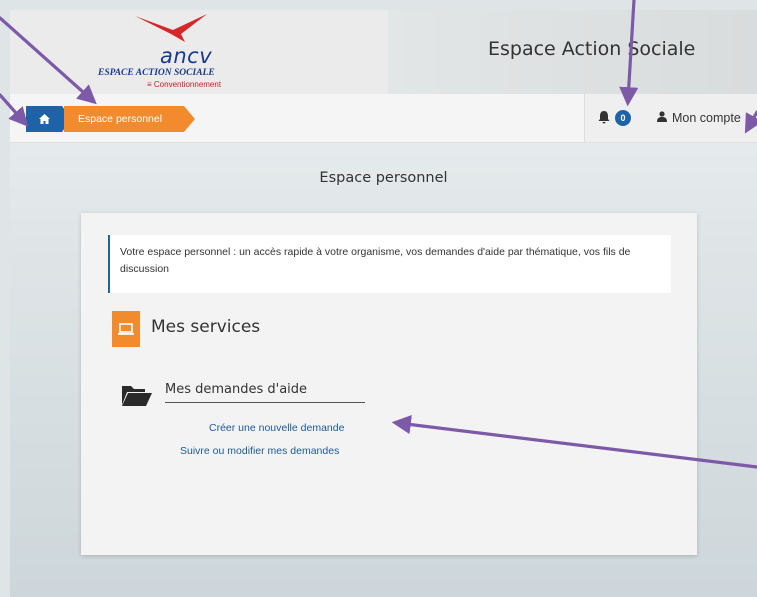 This screenshot has height=597, width=757. I want to click on notification-badge: 0, so click(623, 118).